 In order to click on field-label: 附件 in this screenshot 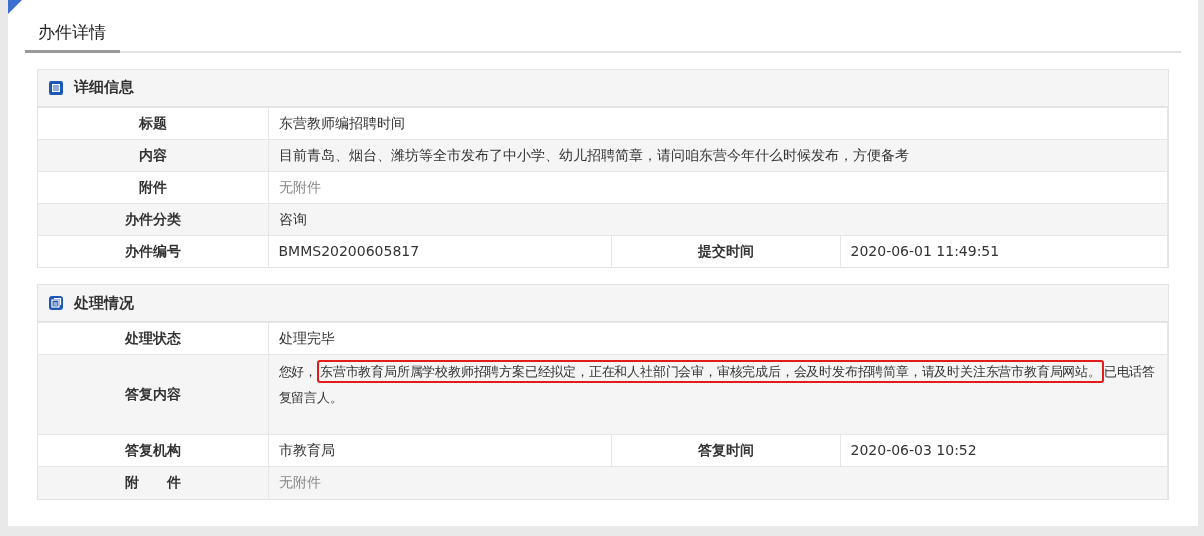, I will do `click(152, 187)`.